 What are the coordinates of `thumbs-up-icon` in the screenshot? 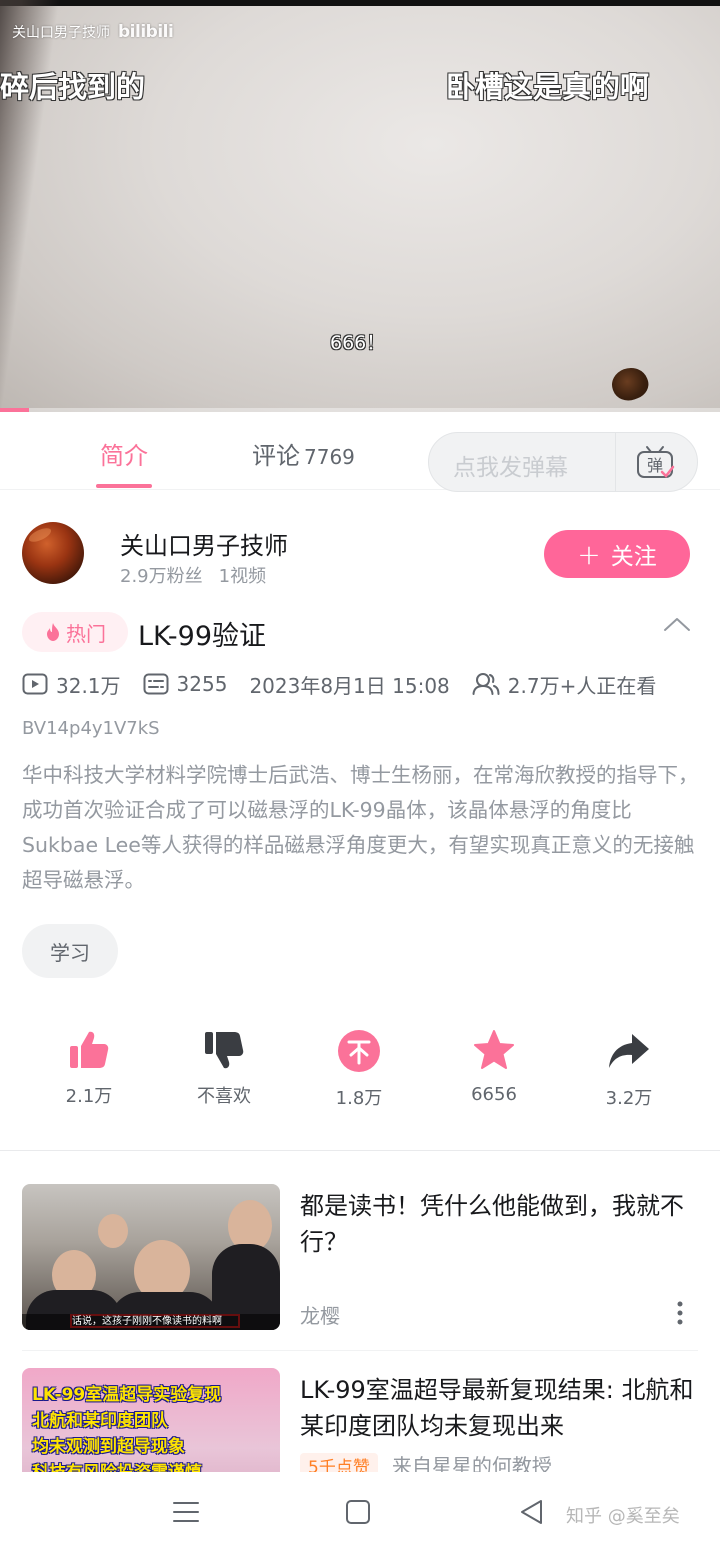 It's located at (89, 1049).